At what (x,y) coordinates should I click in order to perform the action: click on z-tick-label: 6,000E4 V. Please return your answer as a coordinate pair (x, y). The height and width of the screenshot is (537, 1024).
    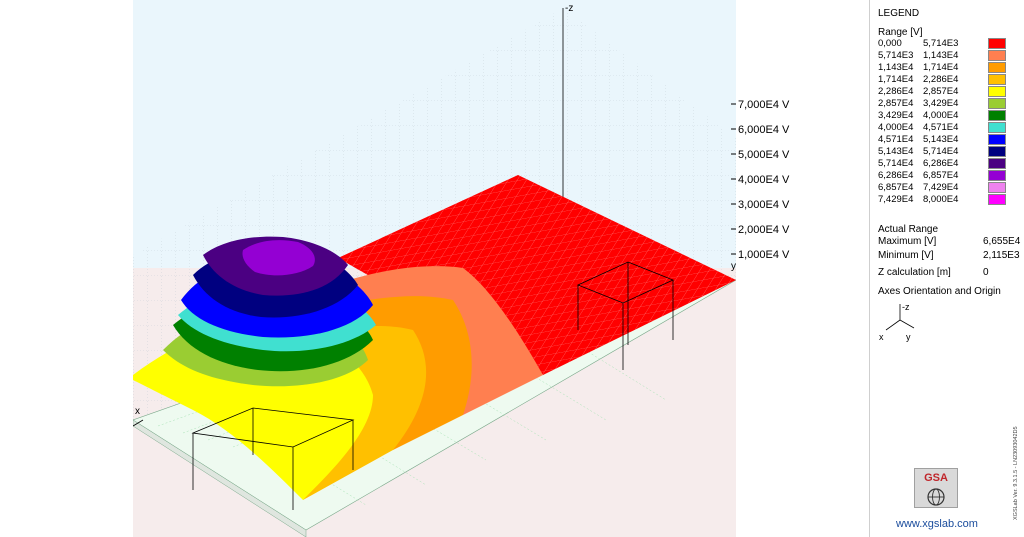
    Looking at the image, I should click on (764, 130).